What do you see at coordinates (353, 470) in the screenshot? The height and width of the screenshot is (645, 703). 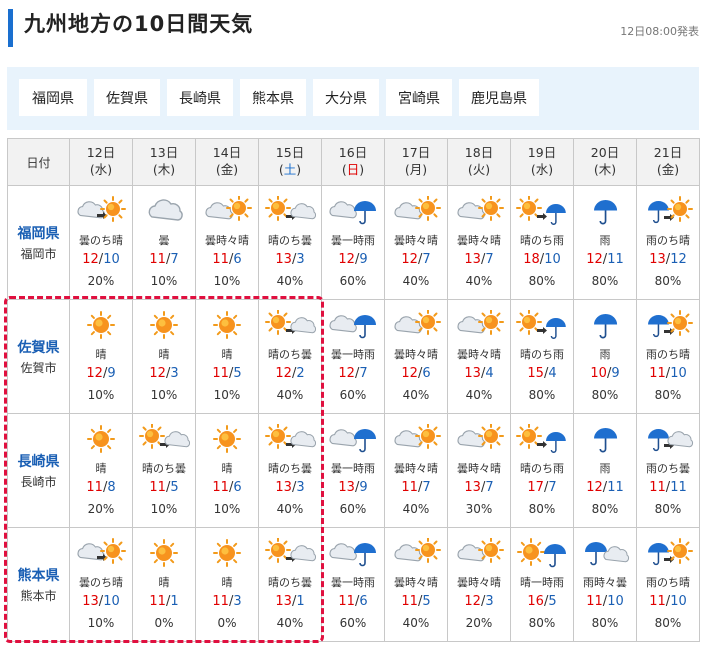 I see `forecast-cell: 曇一時雨 13/9 60%` at bounding box center [353, 470].